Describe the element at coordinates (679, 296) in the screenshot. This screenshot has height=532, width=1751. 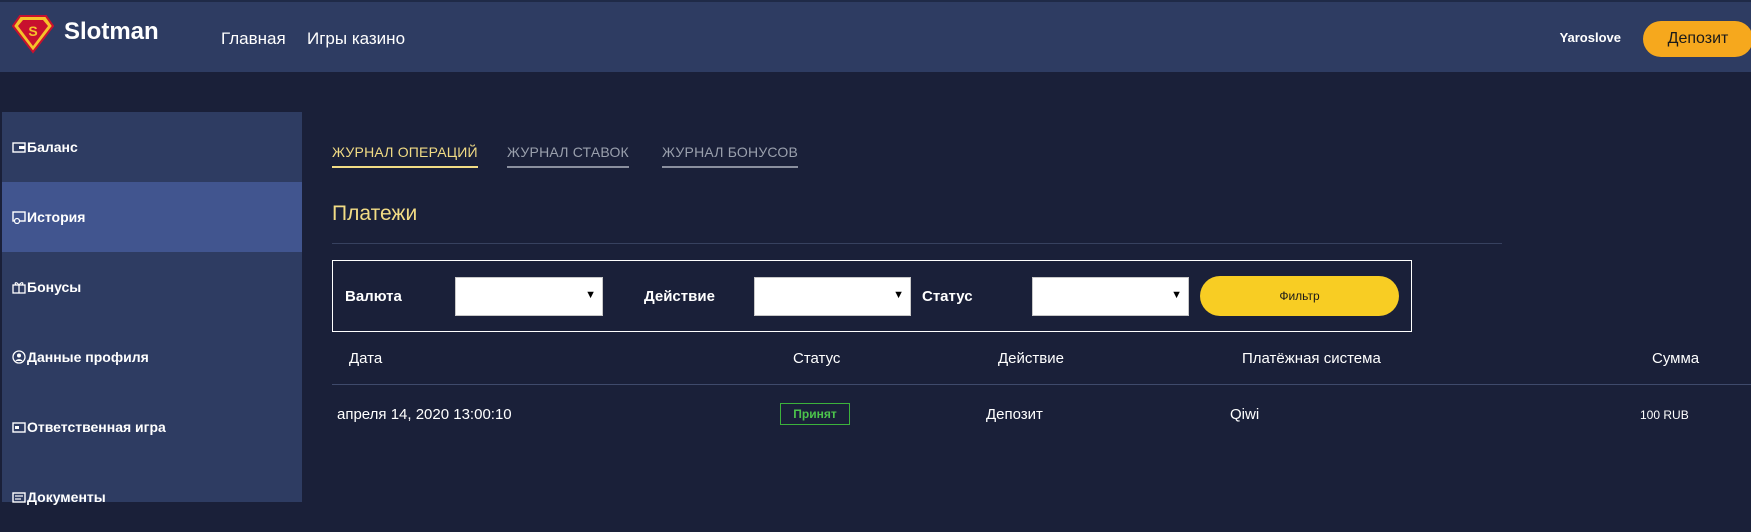
I see `action-label: Действие` at that location.